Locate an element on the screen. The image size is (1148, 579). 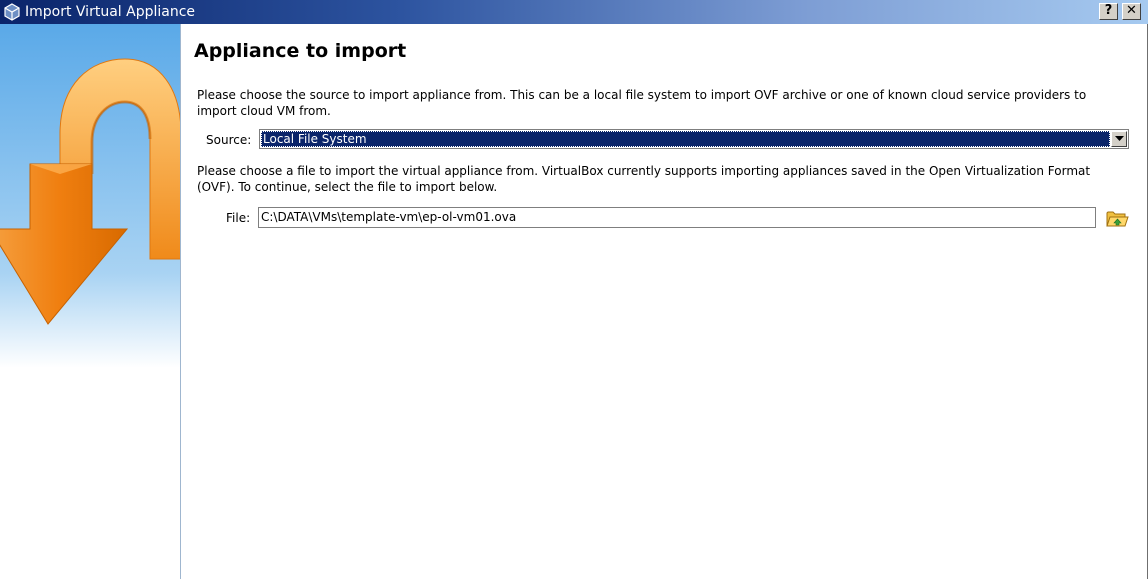
source-select: Local File System is located at coordinates (694, 139).